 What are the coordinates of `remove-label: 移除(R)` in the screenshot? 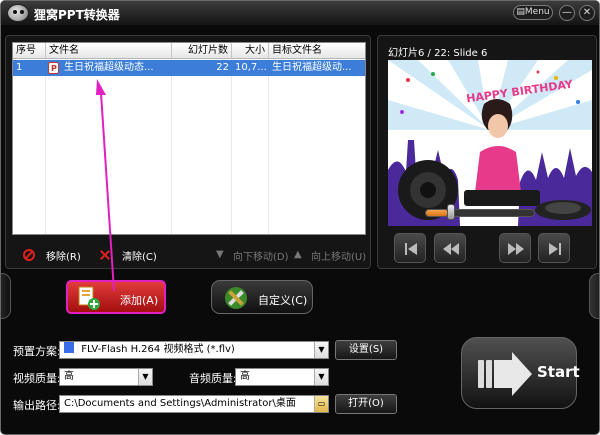 It's located at (63, 257).